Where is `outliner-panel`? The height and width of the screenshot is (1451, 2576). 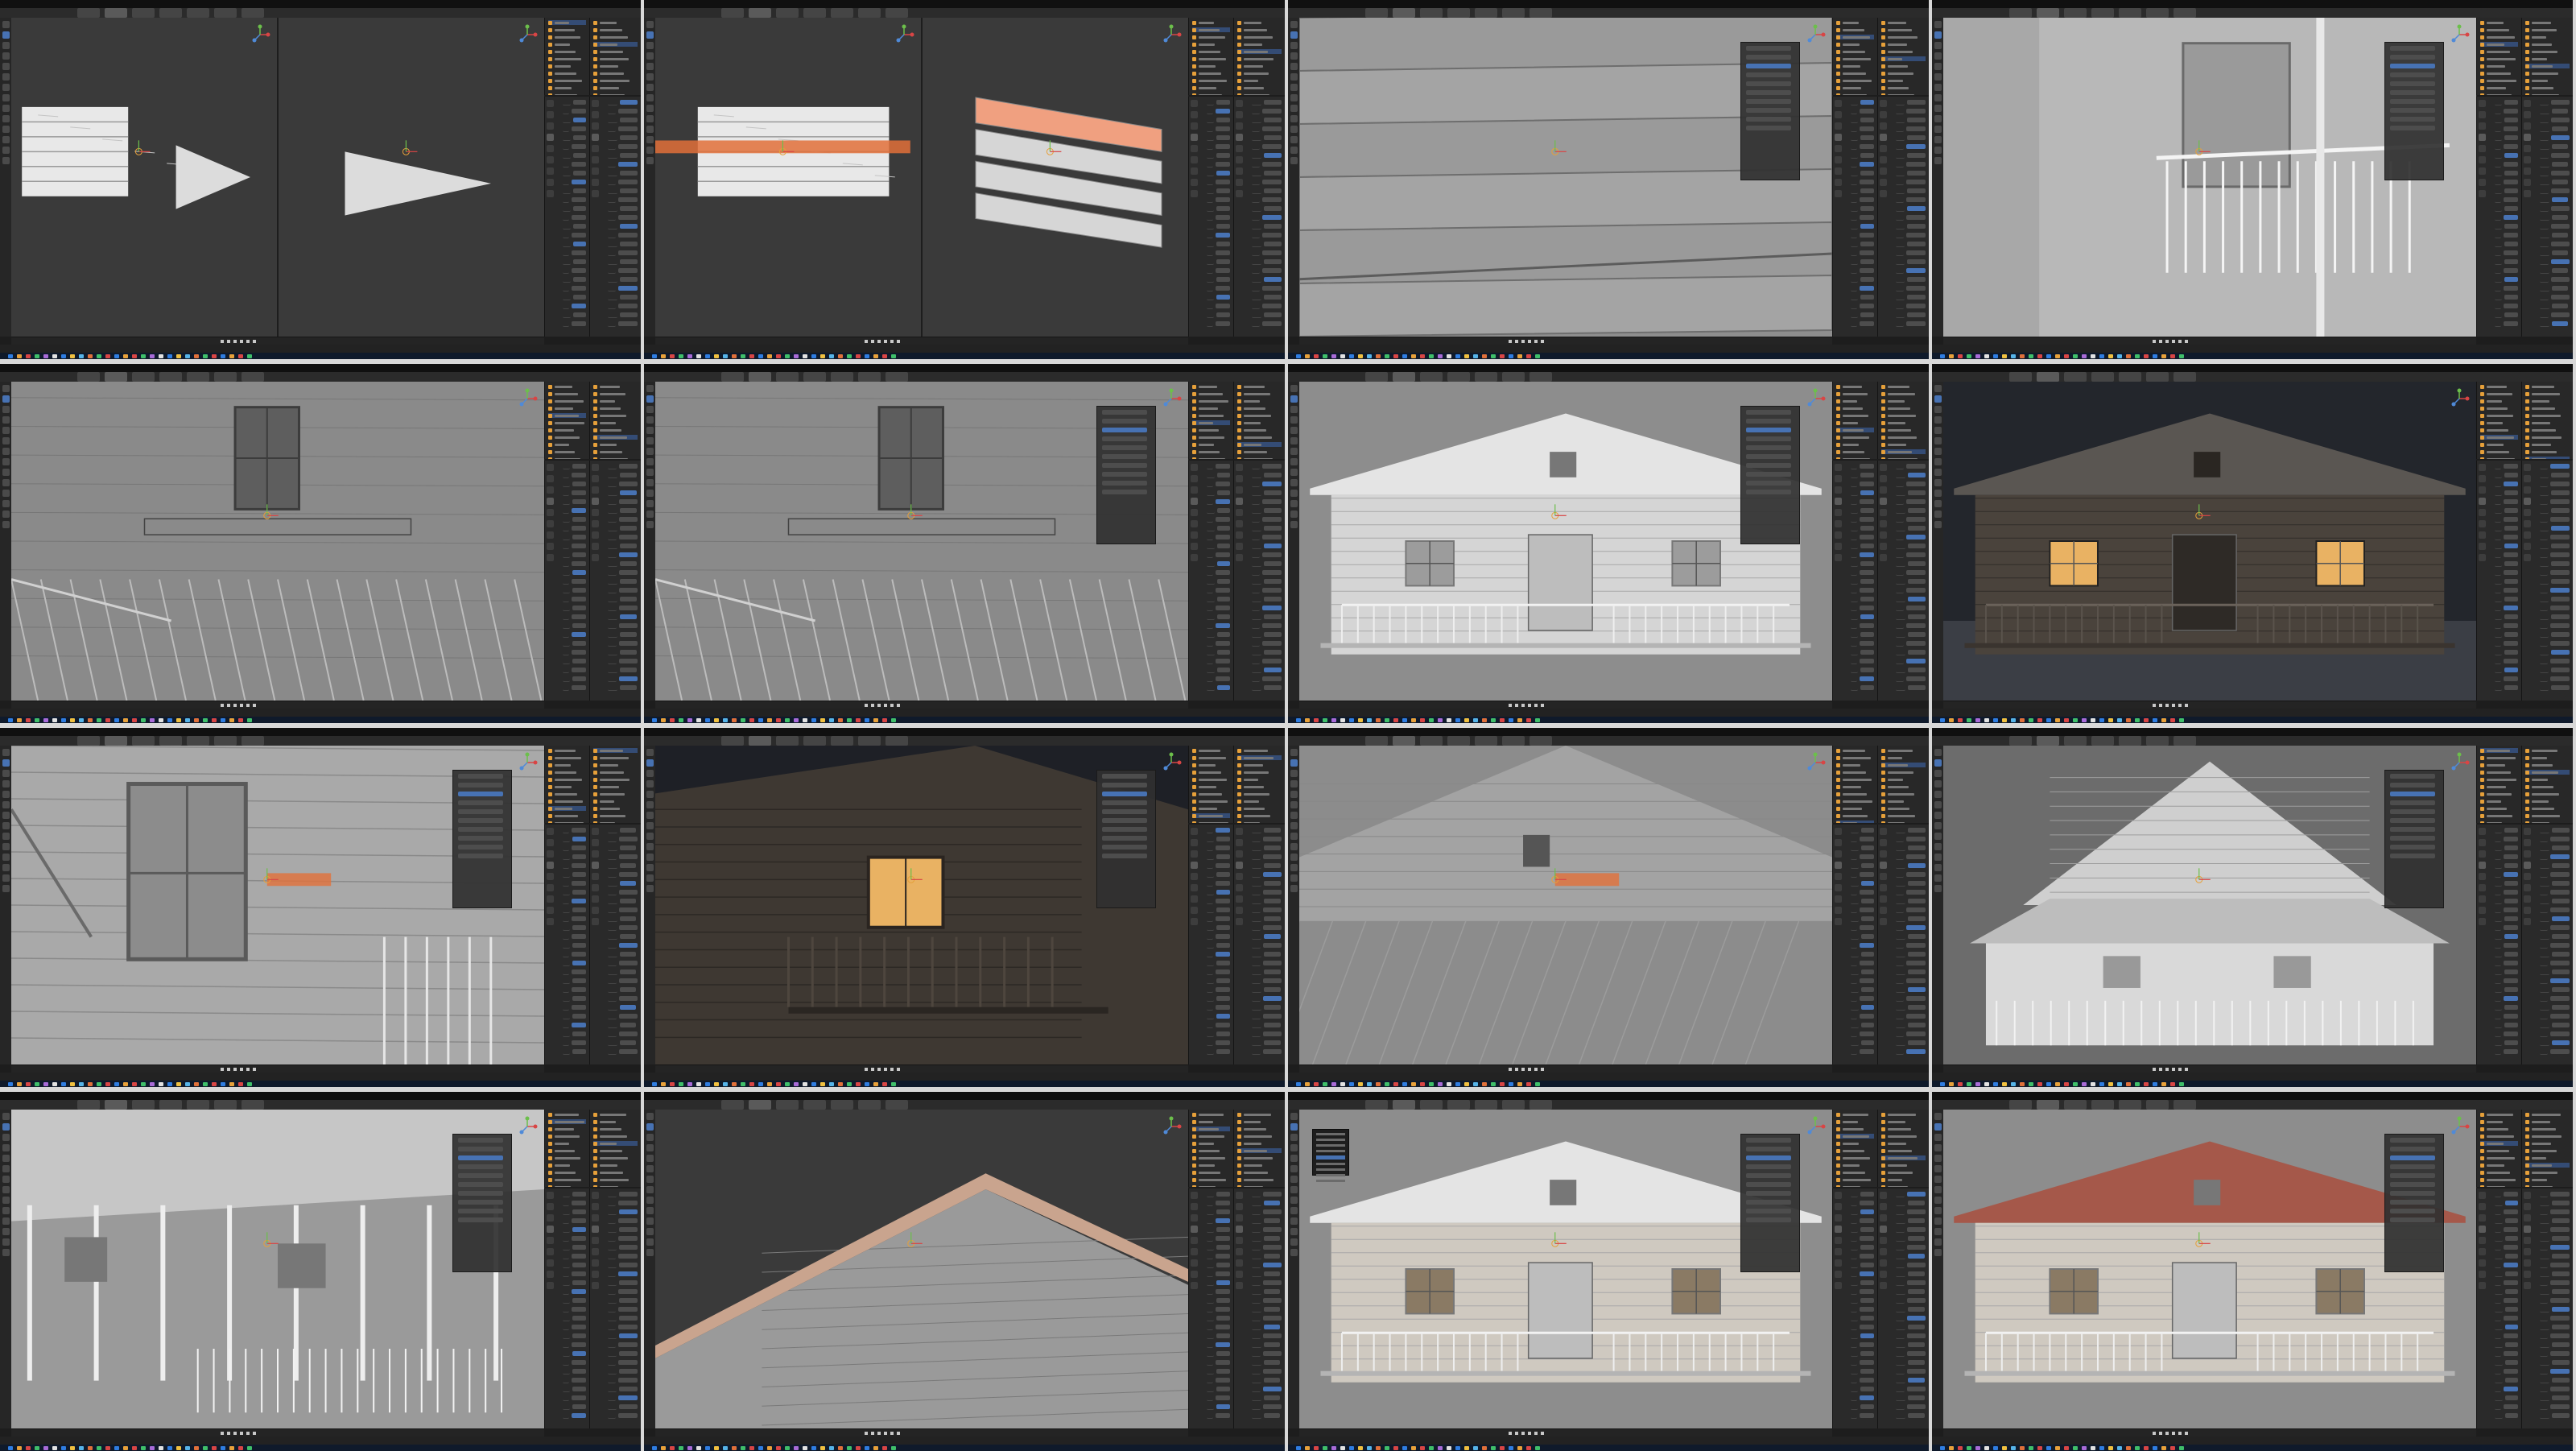
outliner-panel is located at coordinates (615, 784).